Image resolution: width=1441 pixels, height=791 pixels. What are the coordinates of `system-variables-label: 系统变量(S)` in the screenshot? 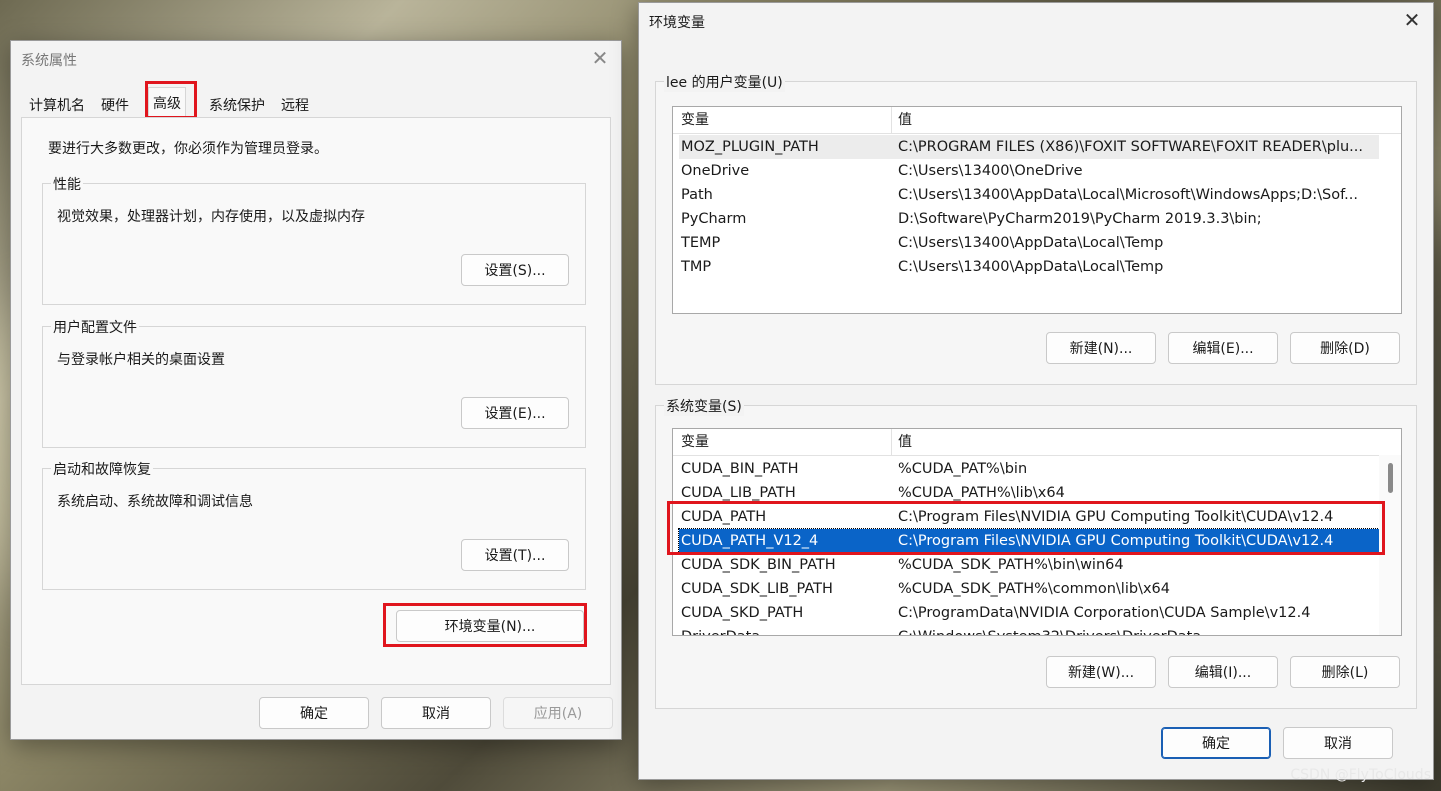 It's located at (704, 406).